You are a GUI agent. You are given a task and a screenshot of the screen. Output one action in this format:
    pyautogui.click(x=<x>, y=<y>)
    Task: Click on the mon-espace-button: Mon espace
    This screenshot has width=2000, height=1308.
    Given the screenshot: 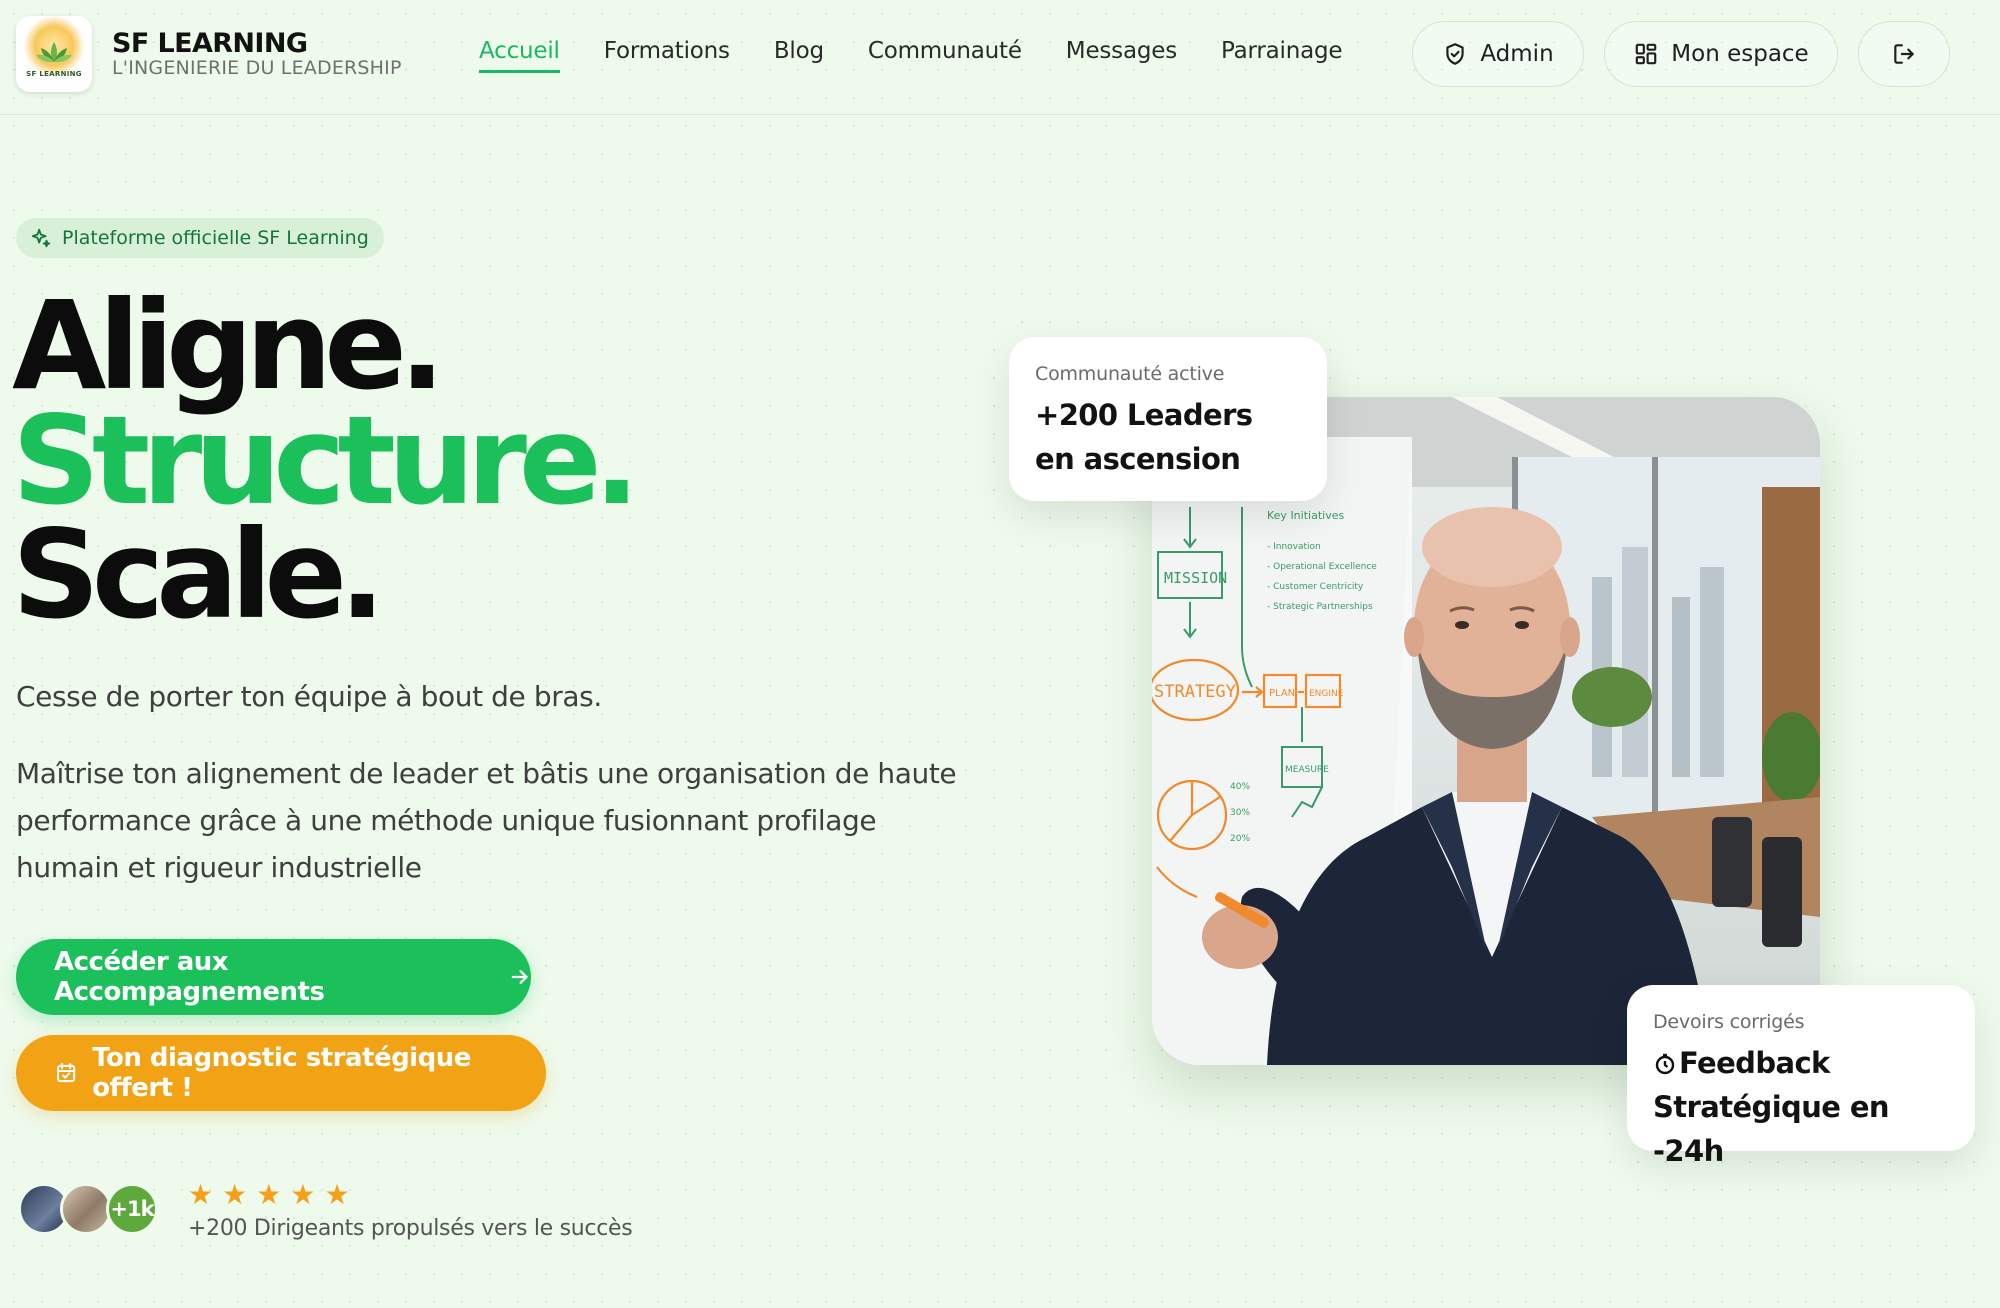 What is the action you would take?
    pyautogui.click(x=1721, y=54)
    